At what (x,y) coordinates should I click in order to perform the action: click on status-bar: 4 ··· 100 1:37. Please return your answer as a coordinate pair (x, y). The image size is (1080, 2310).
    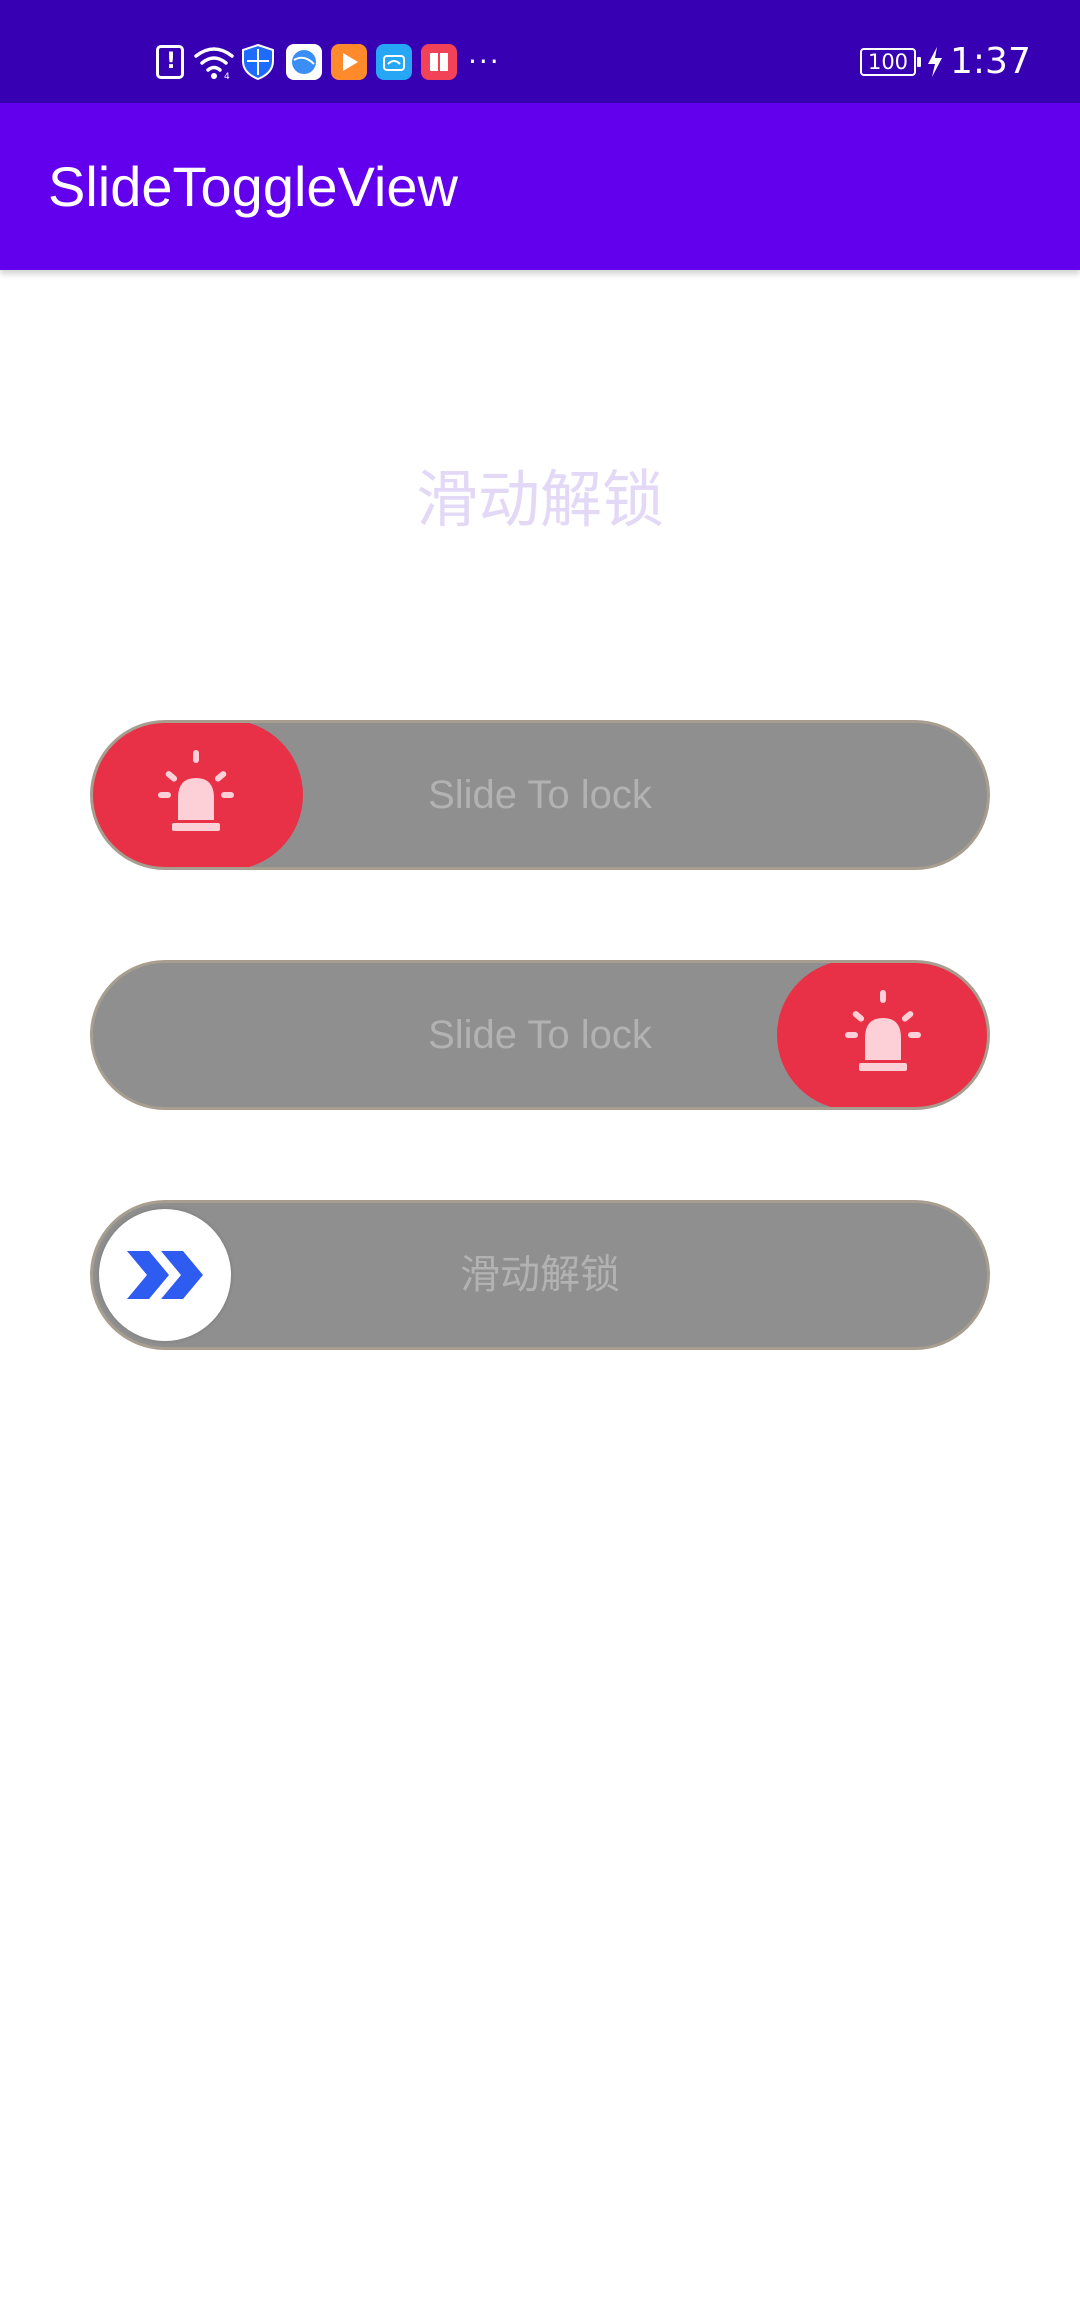
    Looking at the image, I should click on (540, 51).